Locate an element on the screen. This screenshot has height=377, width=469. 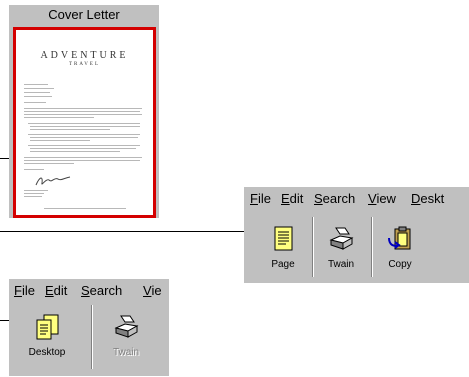
page-button-label: Page is located at coordinates (283, 264).